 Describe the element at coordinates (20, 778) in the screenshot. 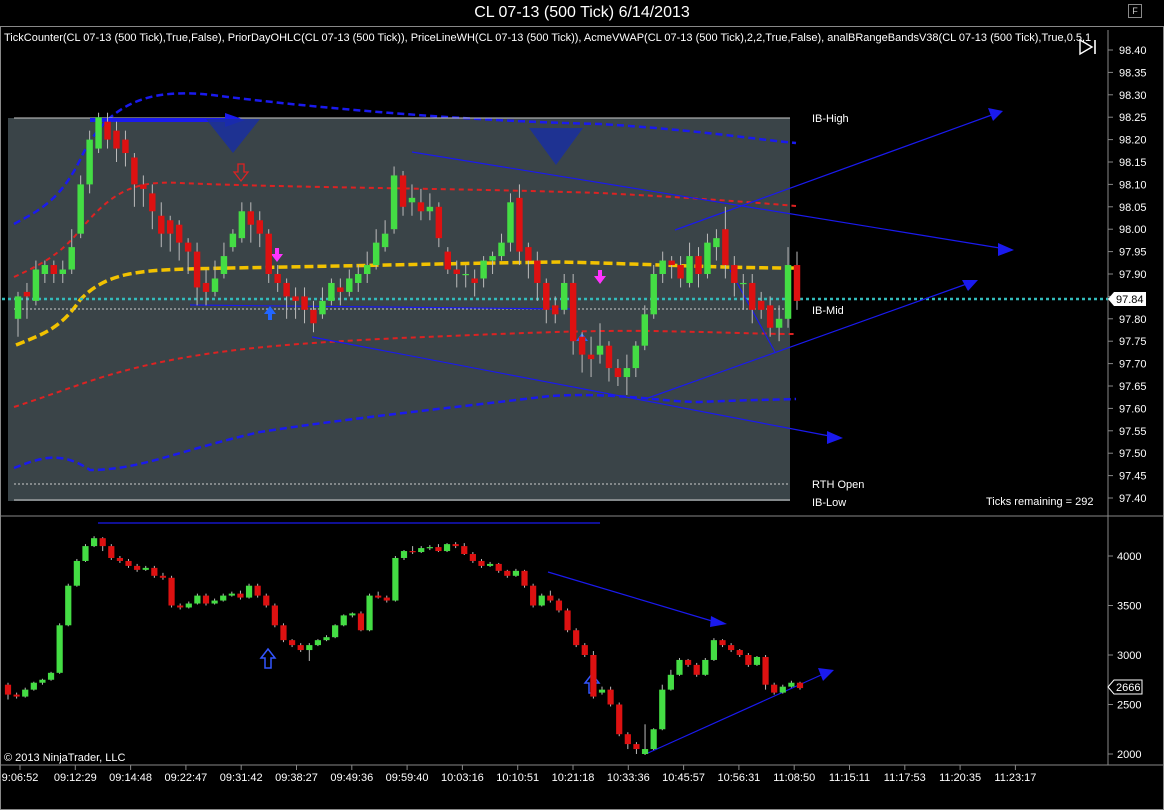

I see `time-tick-label: 9:06:52` at that location.